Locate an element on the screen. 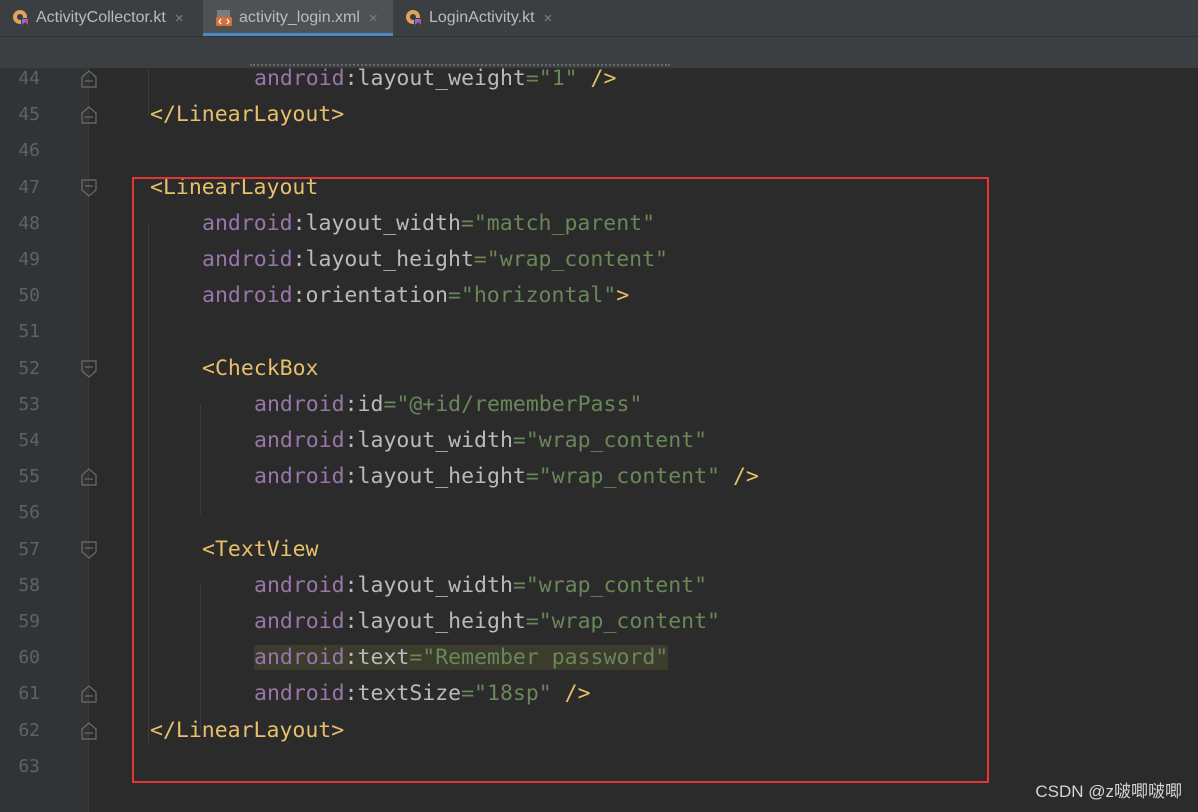 The image size is (1198, 812). line-number: 59 is located at coordinates (29, 621).